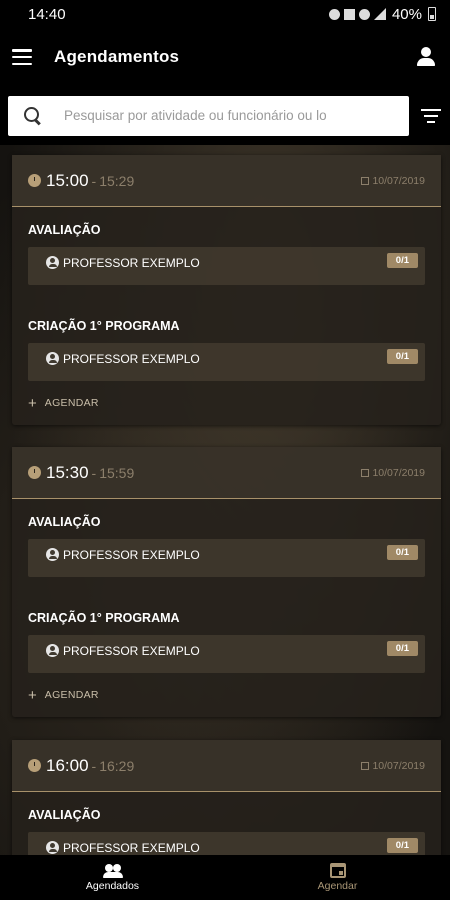 This screenshot has height=900, width=450. What do you see at coordinates (337, 886) in the screenshot?
I see `nav-schedule-label: Agendar` at bounding box center [337, 886].